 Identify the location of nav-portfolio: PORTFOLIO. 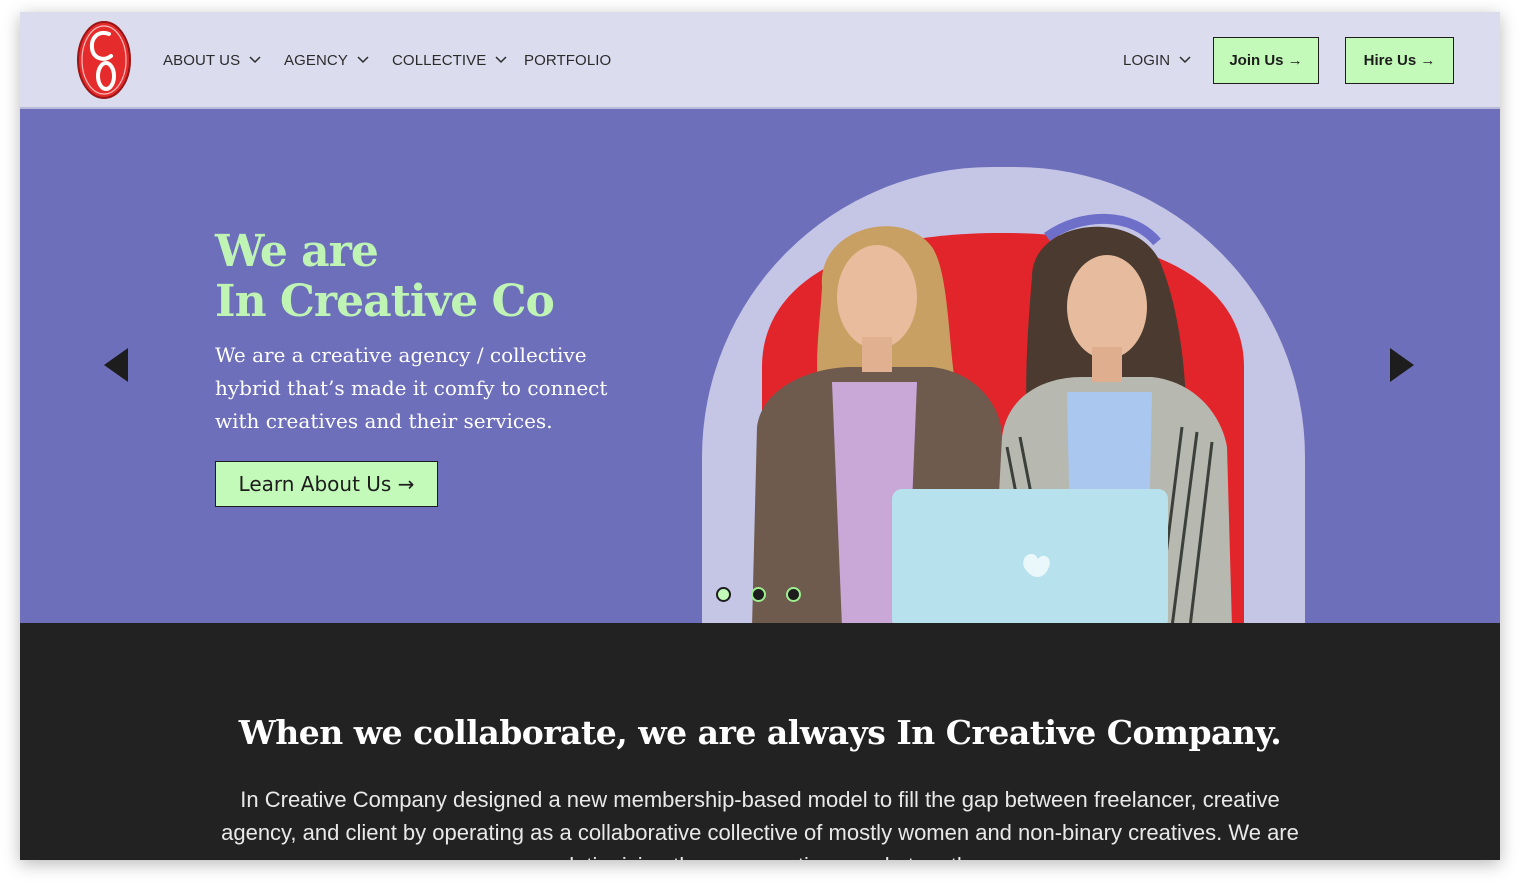
(567, 60).